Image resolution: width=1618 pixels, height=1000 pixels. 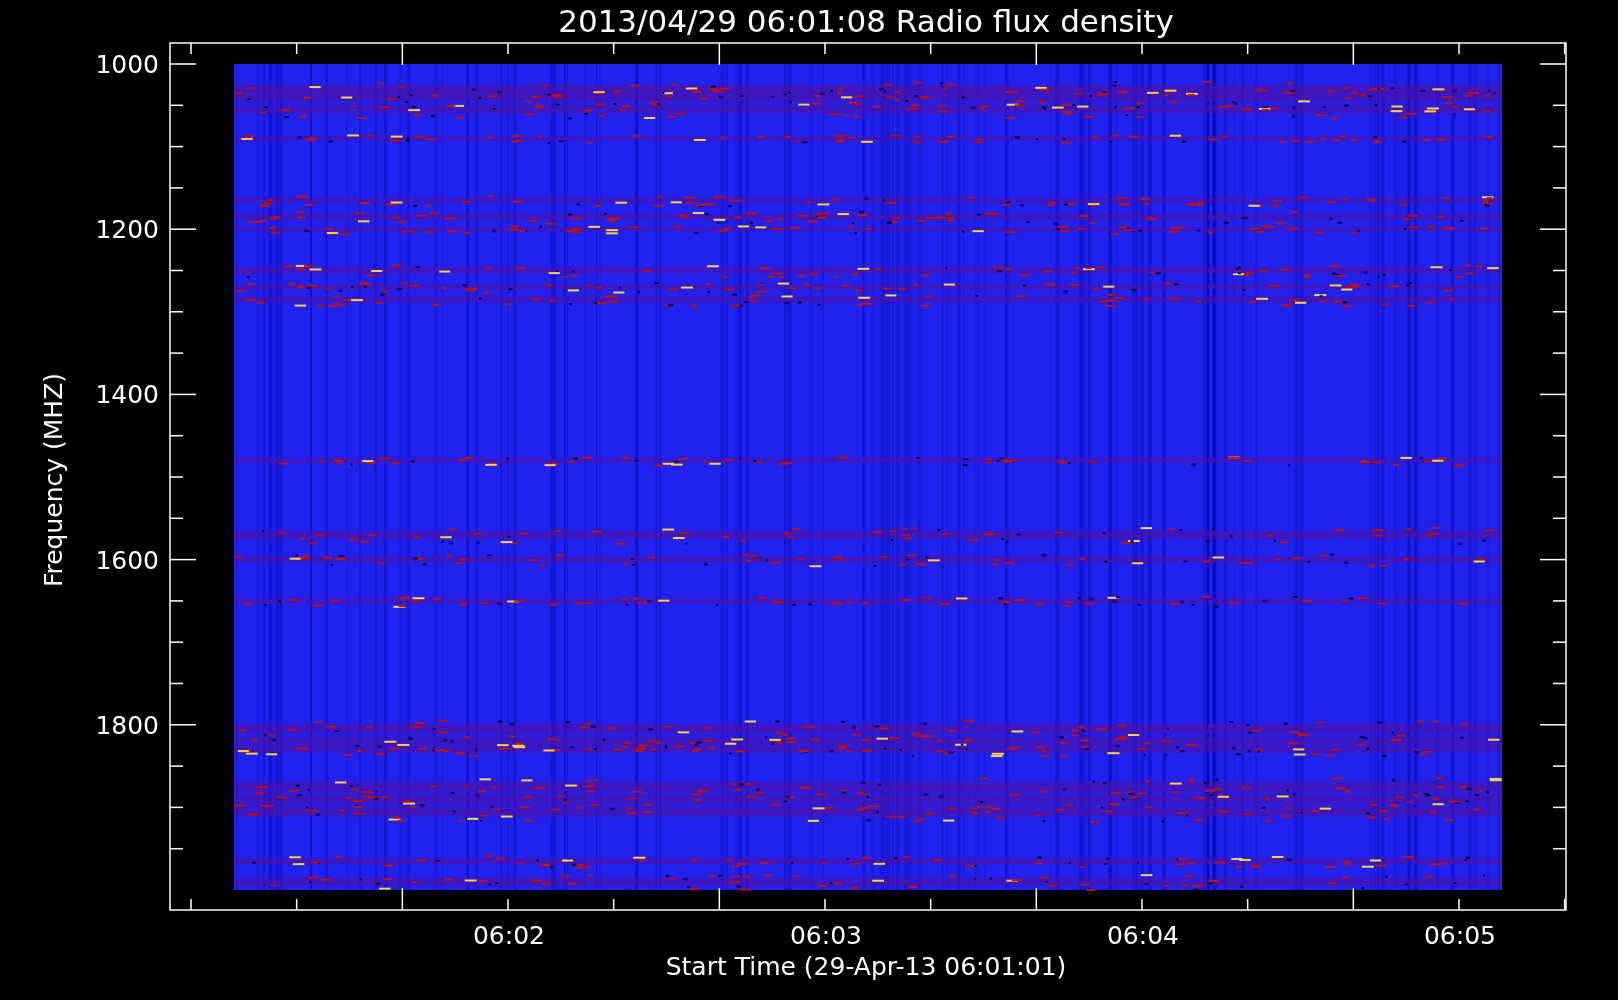 I want to click on x-tick-label: 06:03, so click(x=826, y=935).